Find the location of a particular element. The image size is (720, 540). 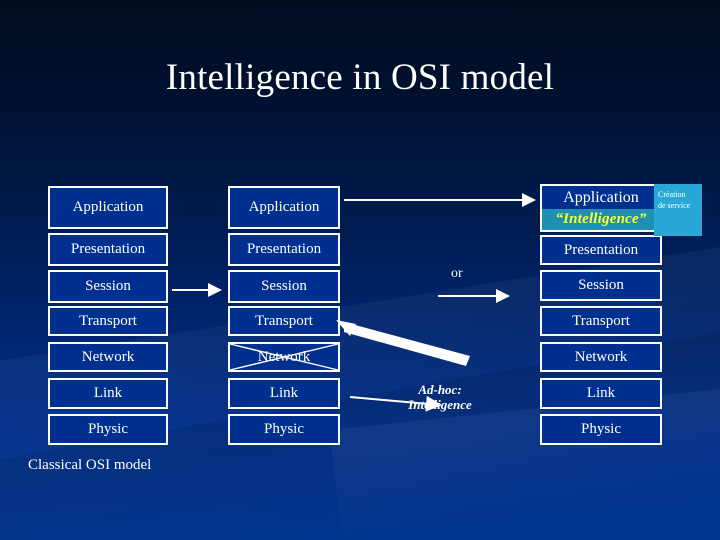

layer-box-classical-physic: Physic is located at coordinates (108, 429).